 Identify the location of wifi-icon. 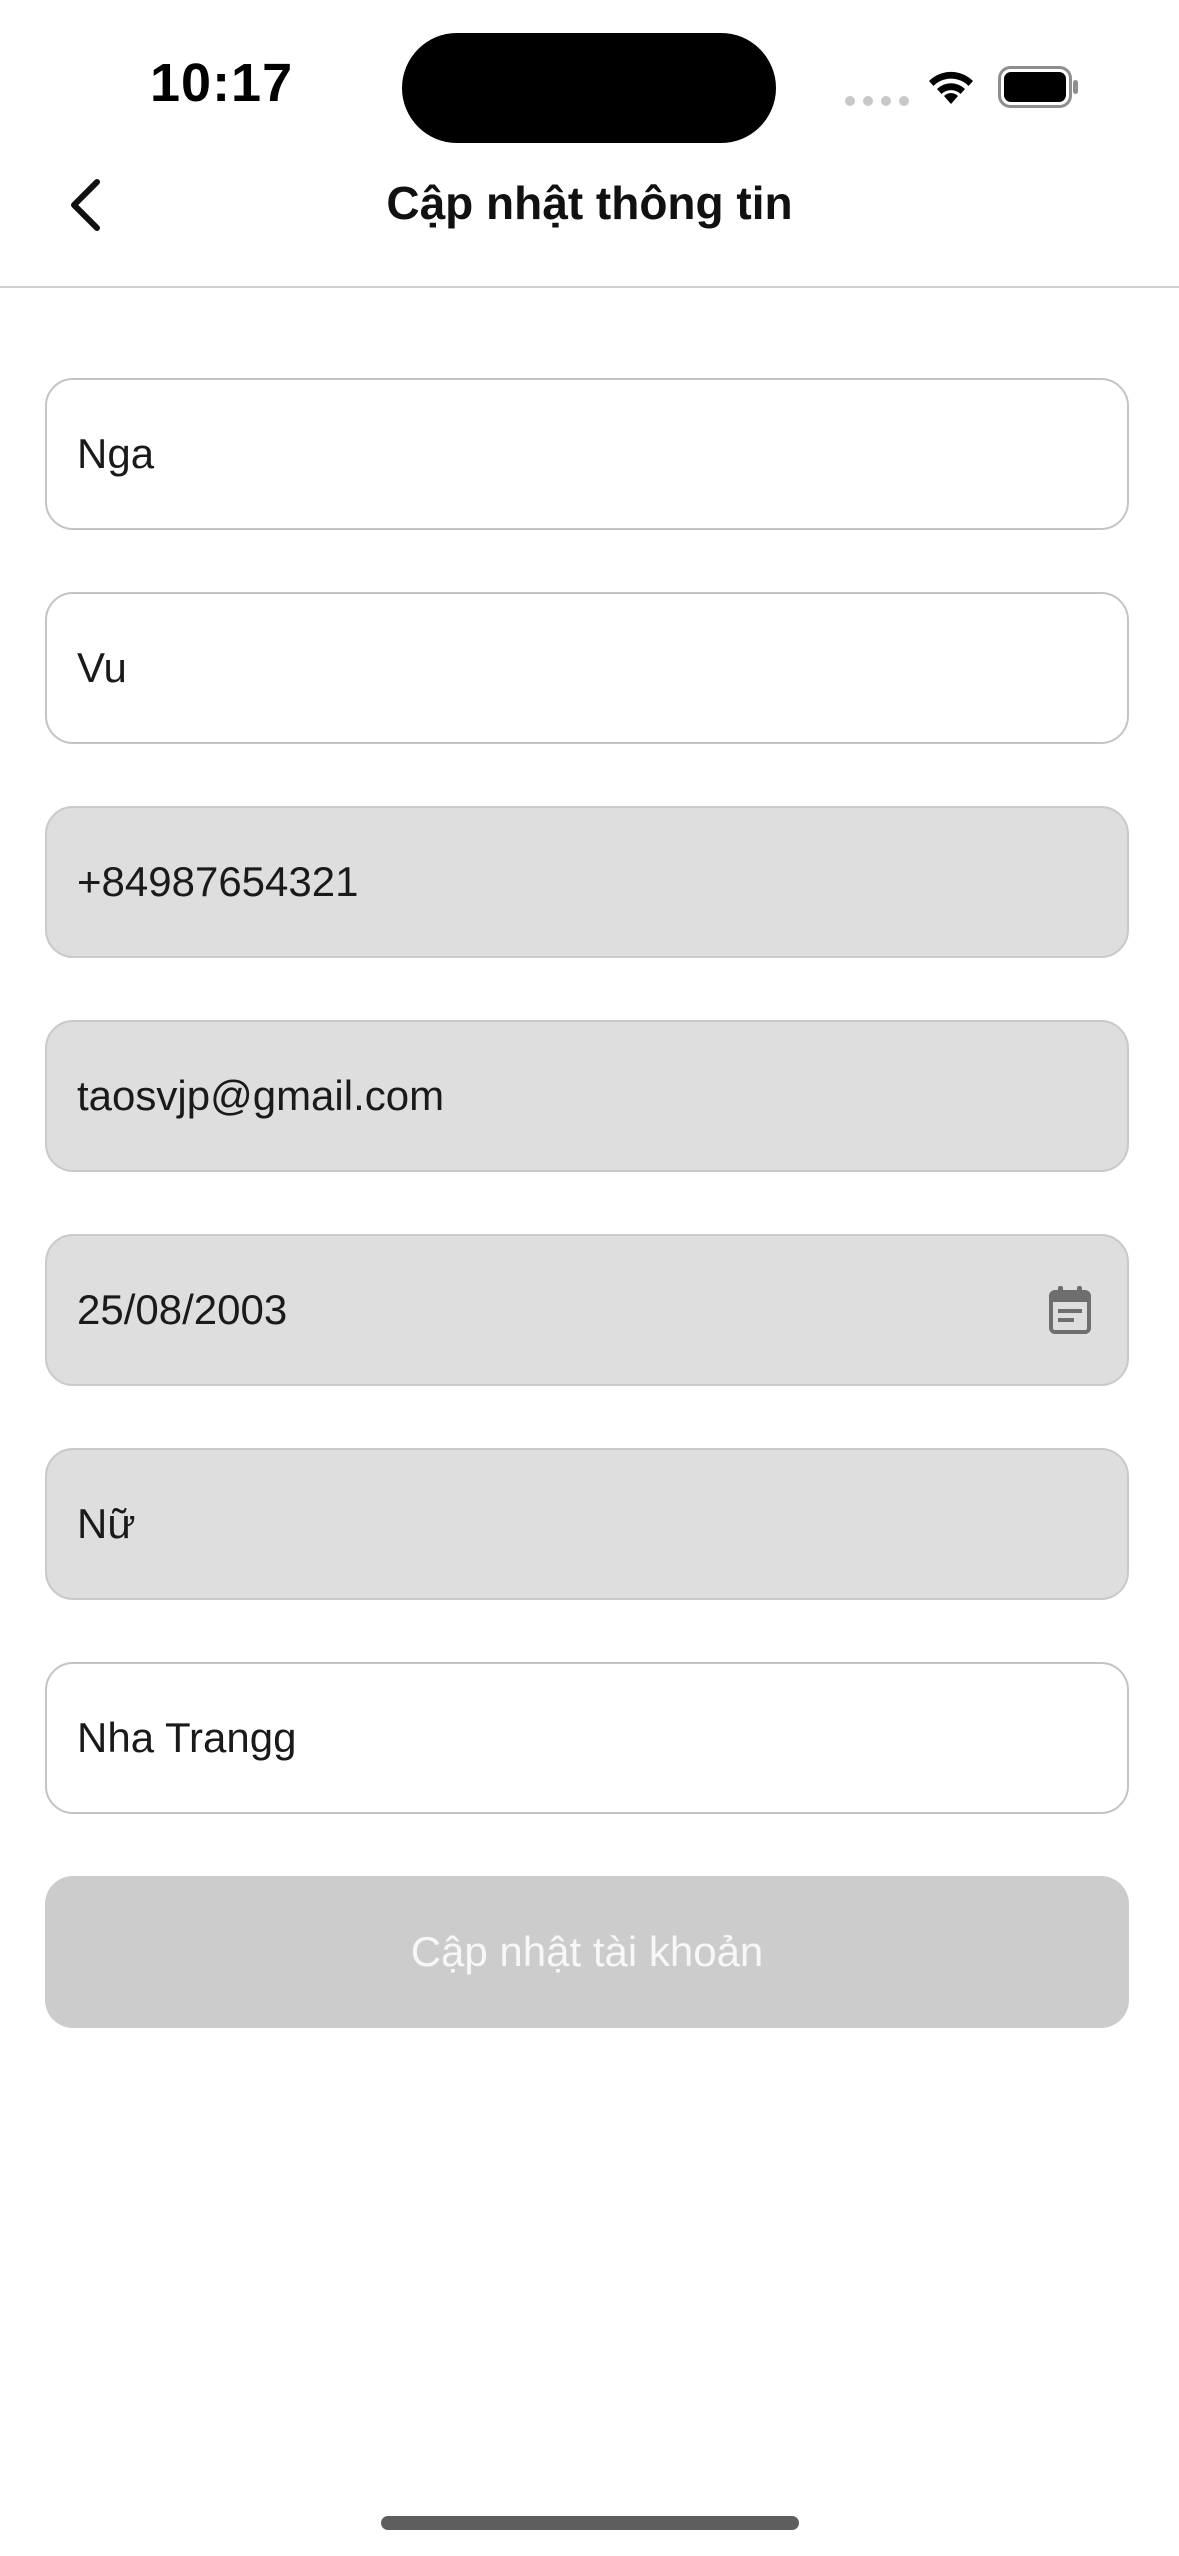
(951, 87).